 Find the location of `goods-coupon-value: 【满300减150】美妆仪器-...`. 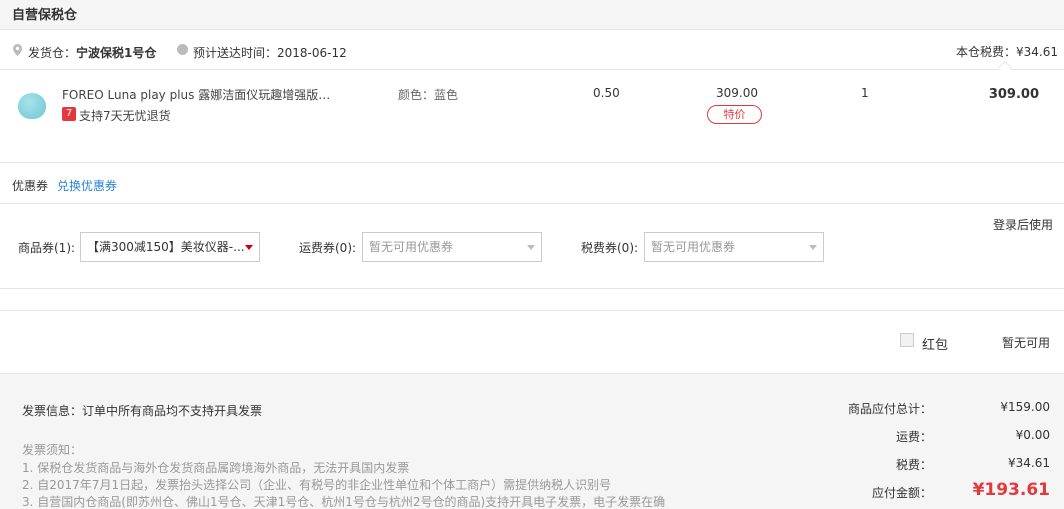

goods-coupon-value: 【满300减150】美妆仪器-... is located at coordinates (166, 247).